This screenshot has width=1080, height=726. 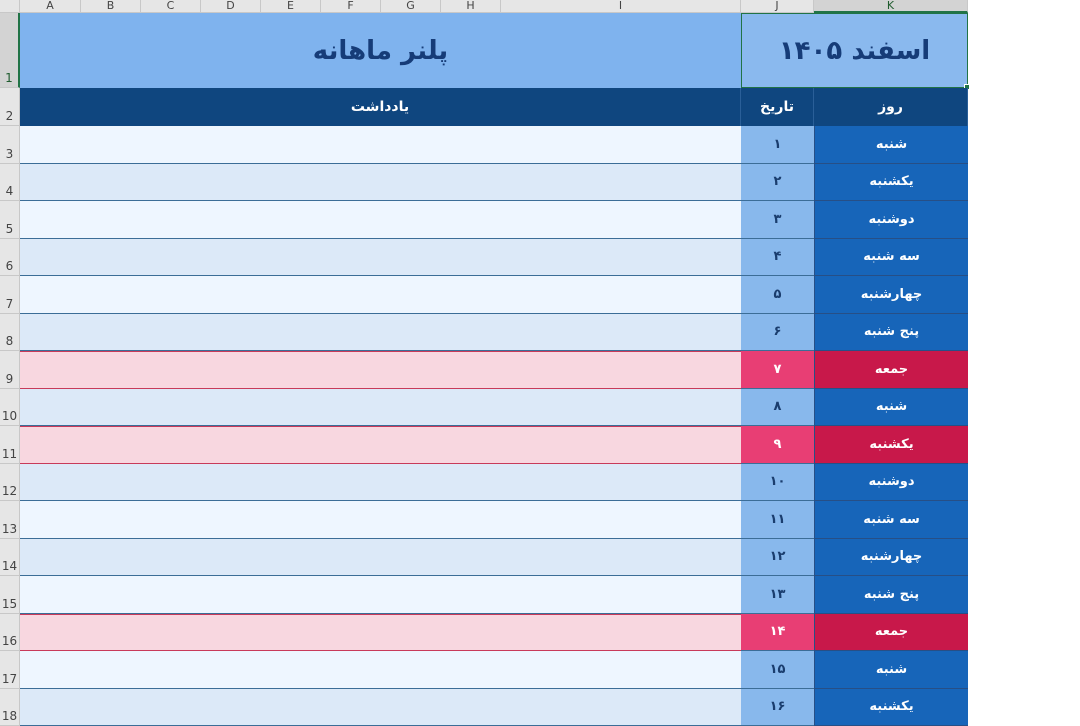 What do you see at coordinates (891, 6) in the screenshot?
I see `column-header-k: K` at bounding box center [891, 6].